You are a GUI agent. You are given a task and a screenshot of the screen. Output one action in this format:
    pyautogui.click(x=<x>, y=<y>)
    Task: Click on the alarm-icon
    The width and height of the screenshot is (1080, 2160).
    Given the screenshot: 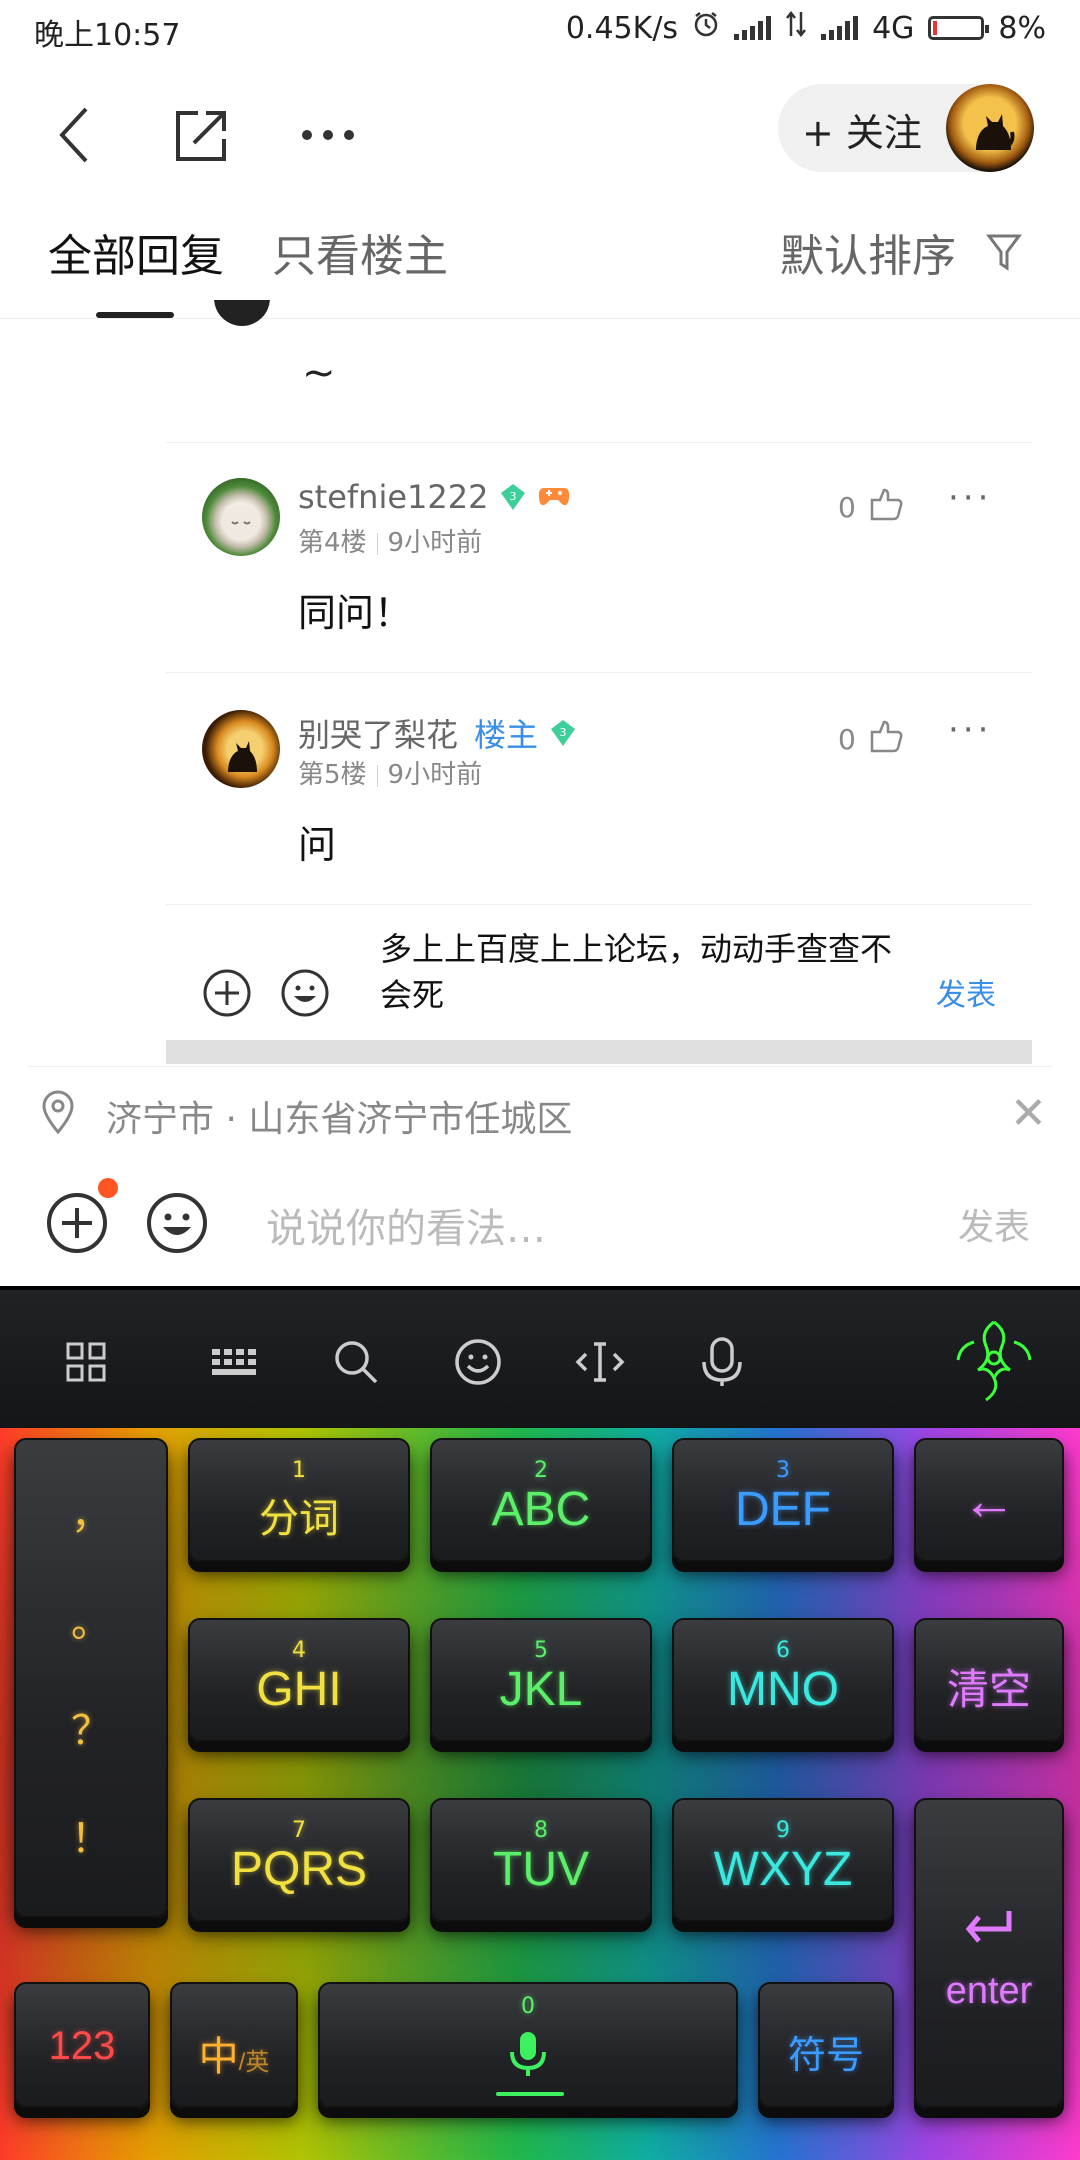 What is the action you would take?
    pyautogui.click(x=706, y=28)
    